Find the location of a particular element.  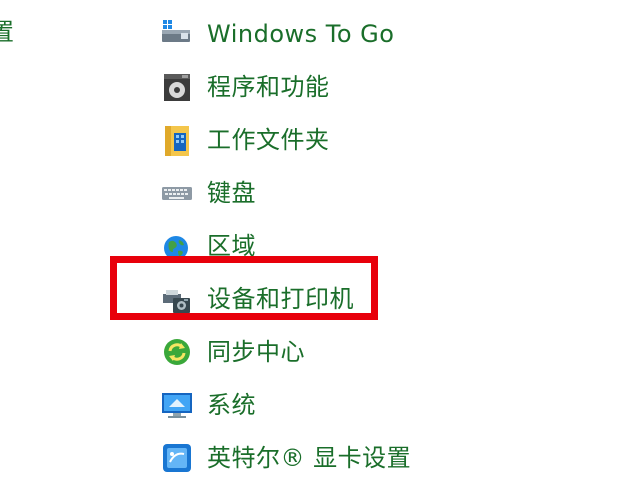

cp-item-label: 设备和打印机 is located at coordinates (280, 299).